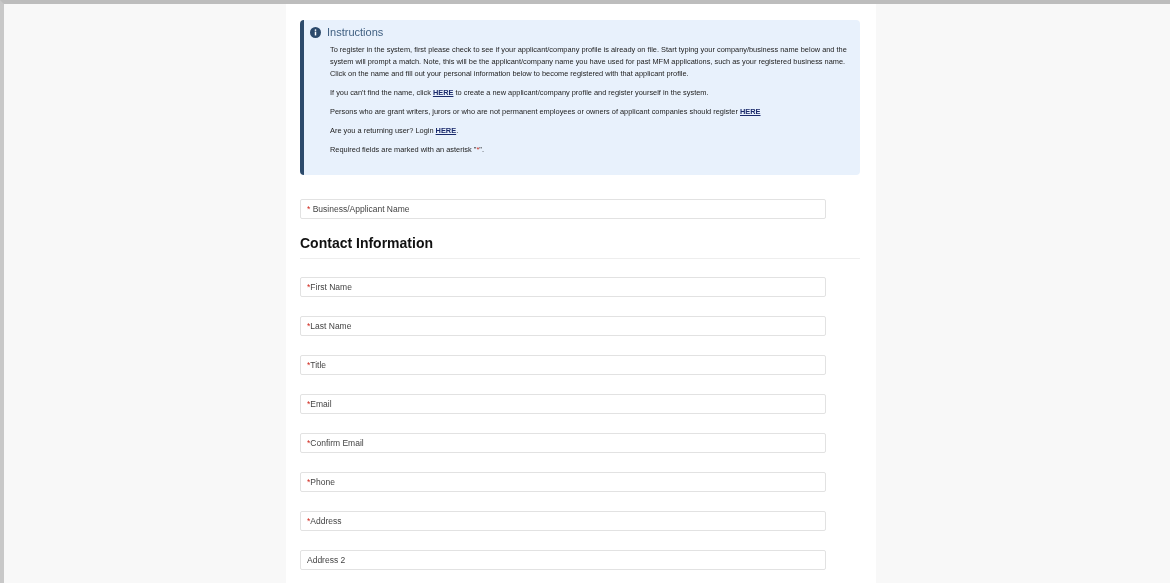 The height and width of the screenshot is (583, 1170). Describe the element at coordinates (563, 365) in the screenshot. I see `input-field: *Title` at that location.